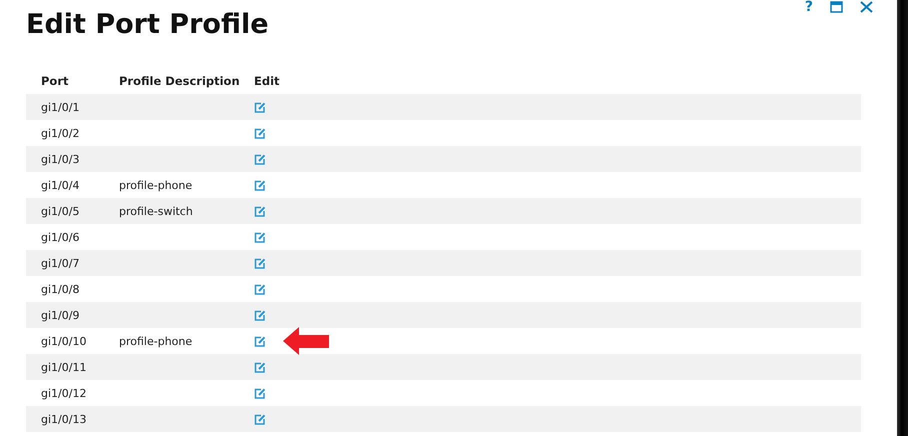 The height and width of the screenshot is (436, 908). What do you see at coordinates (60, 289) in the screenshot?
I see `table-cell-text: gi1/0/8` at bounding box center [60, 289].